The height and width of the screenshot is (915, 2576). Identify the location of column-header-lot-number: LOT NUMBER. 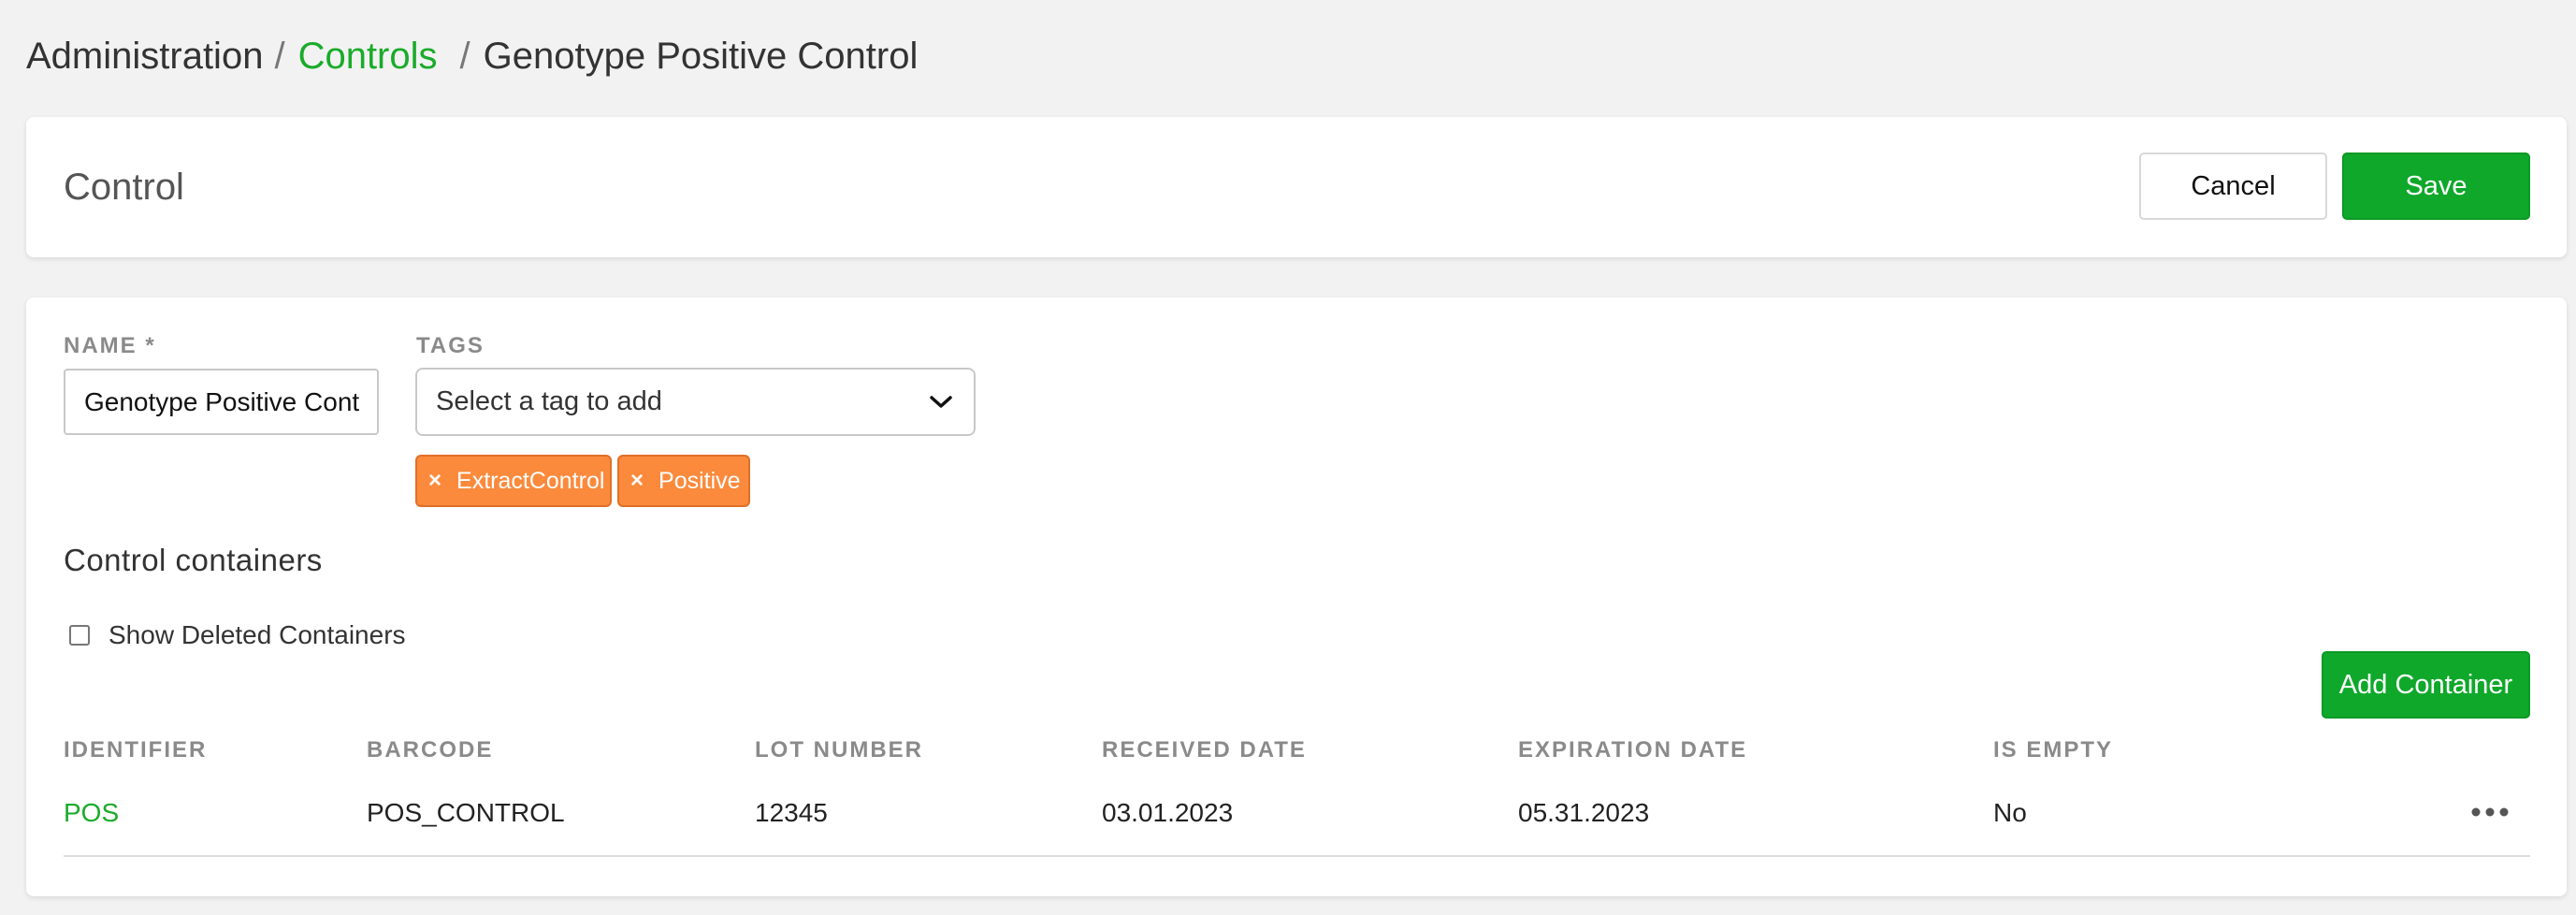
(839, 750).